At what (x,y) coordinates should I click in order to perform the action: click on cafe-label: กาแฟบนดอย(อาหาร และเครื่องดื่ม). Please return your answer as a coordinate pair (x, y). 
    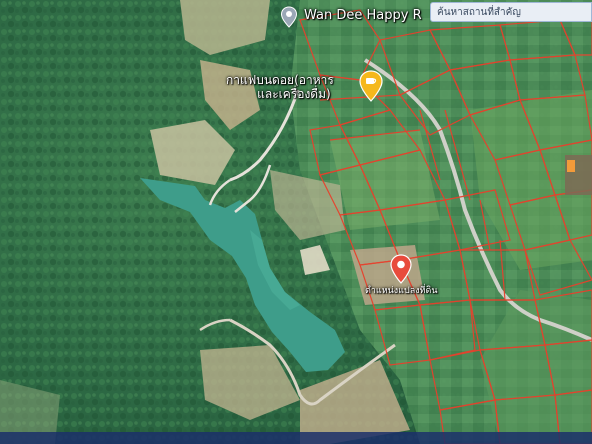
    Looking at the image, I should click on (280, 87).